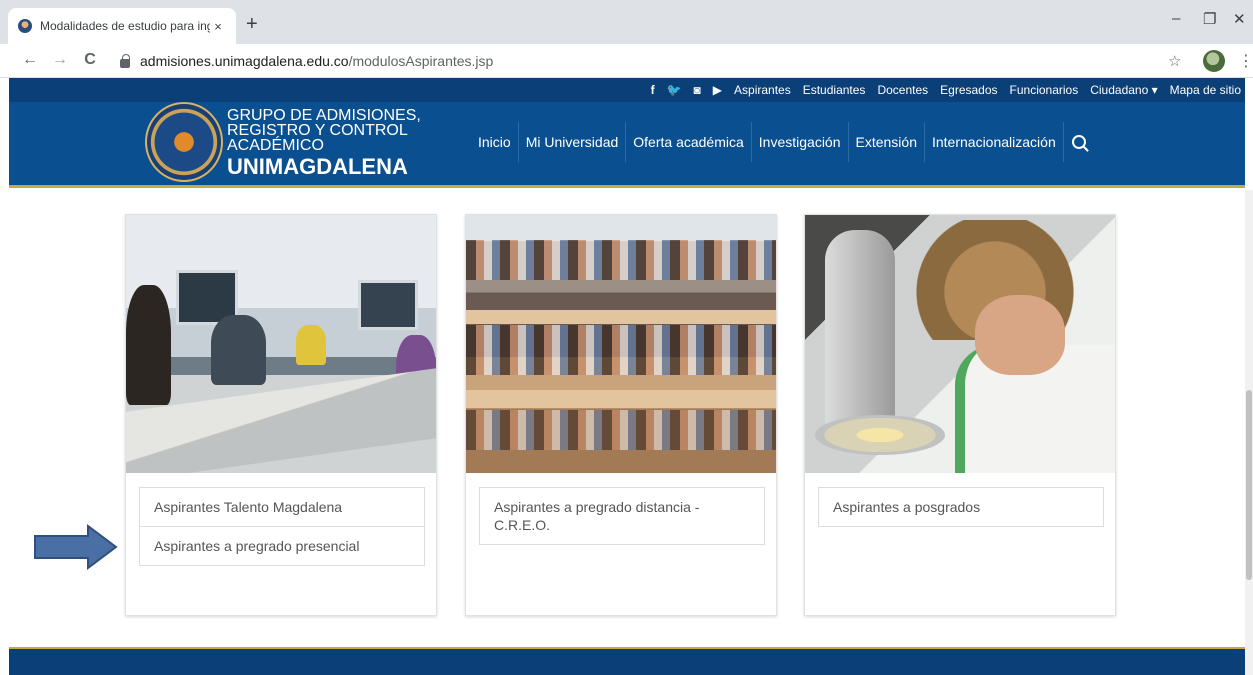  Describe the element at coordinates (125, 60) in the screenshot. I see `lock-icon` at that location.